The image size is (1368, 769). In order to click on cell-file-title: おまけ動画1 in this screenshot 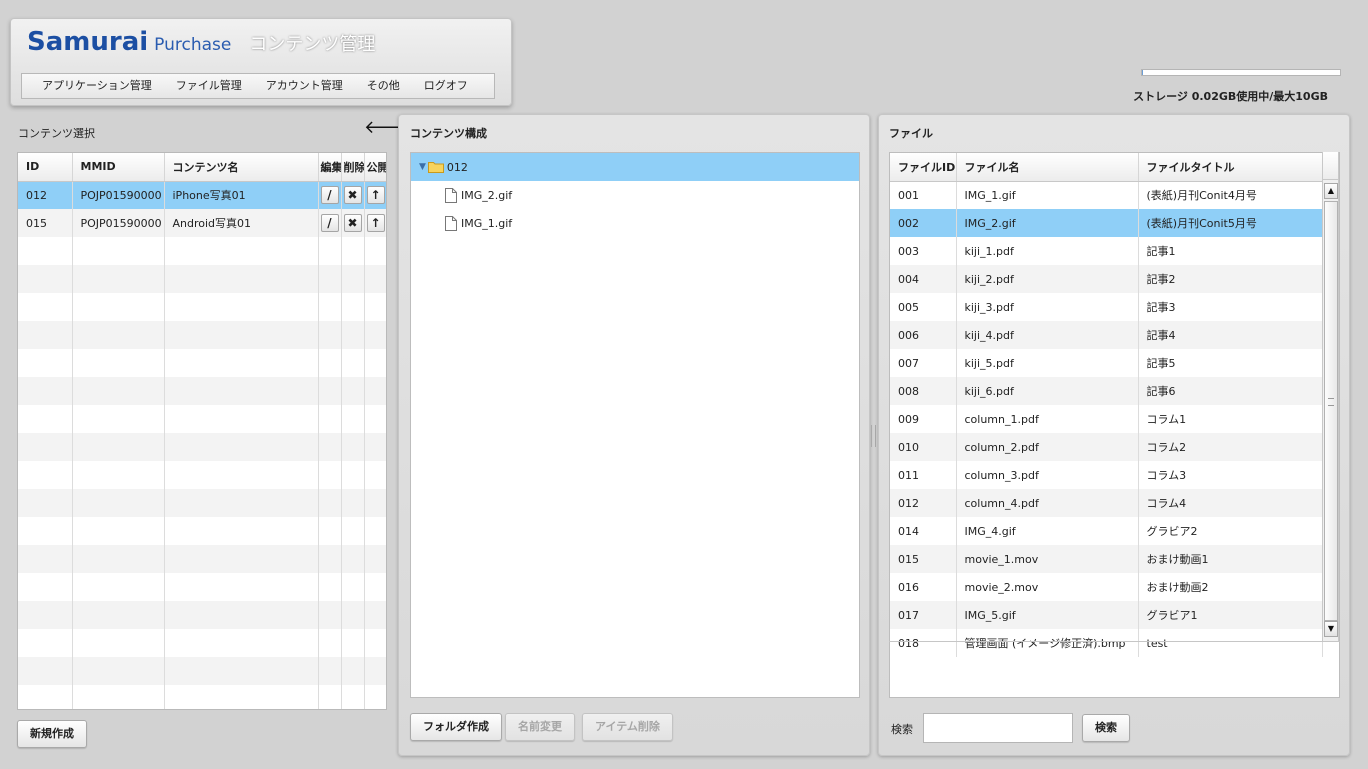, I will do `click(1230, 559)`.